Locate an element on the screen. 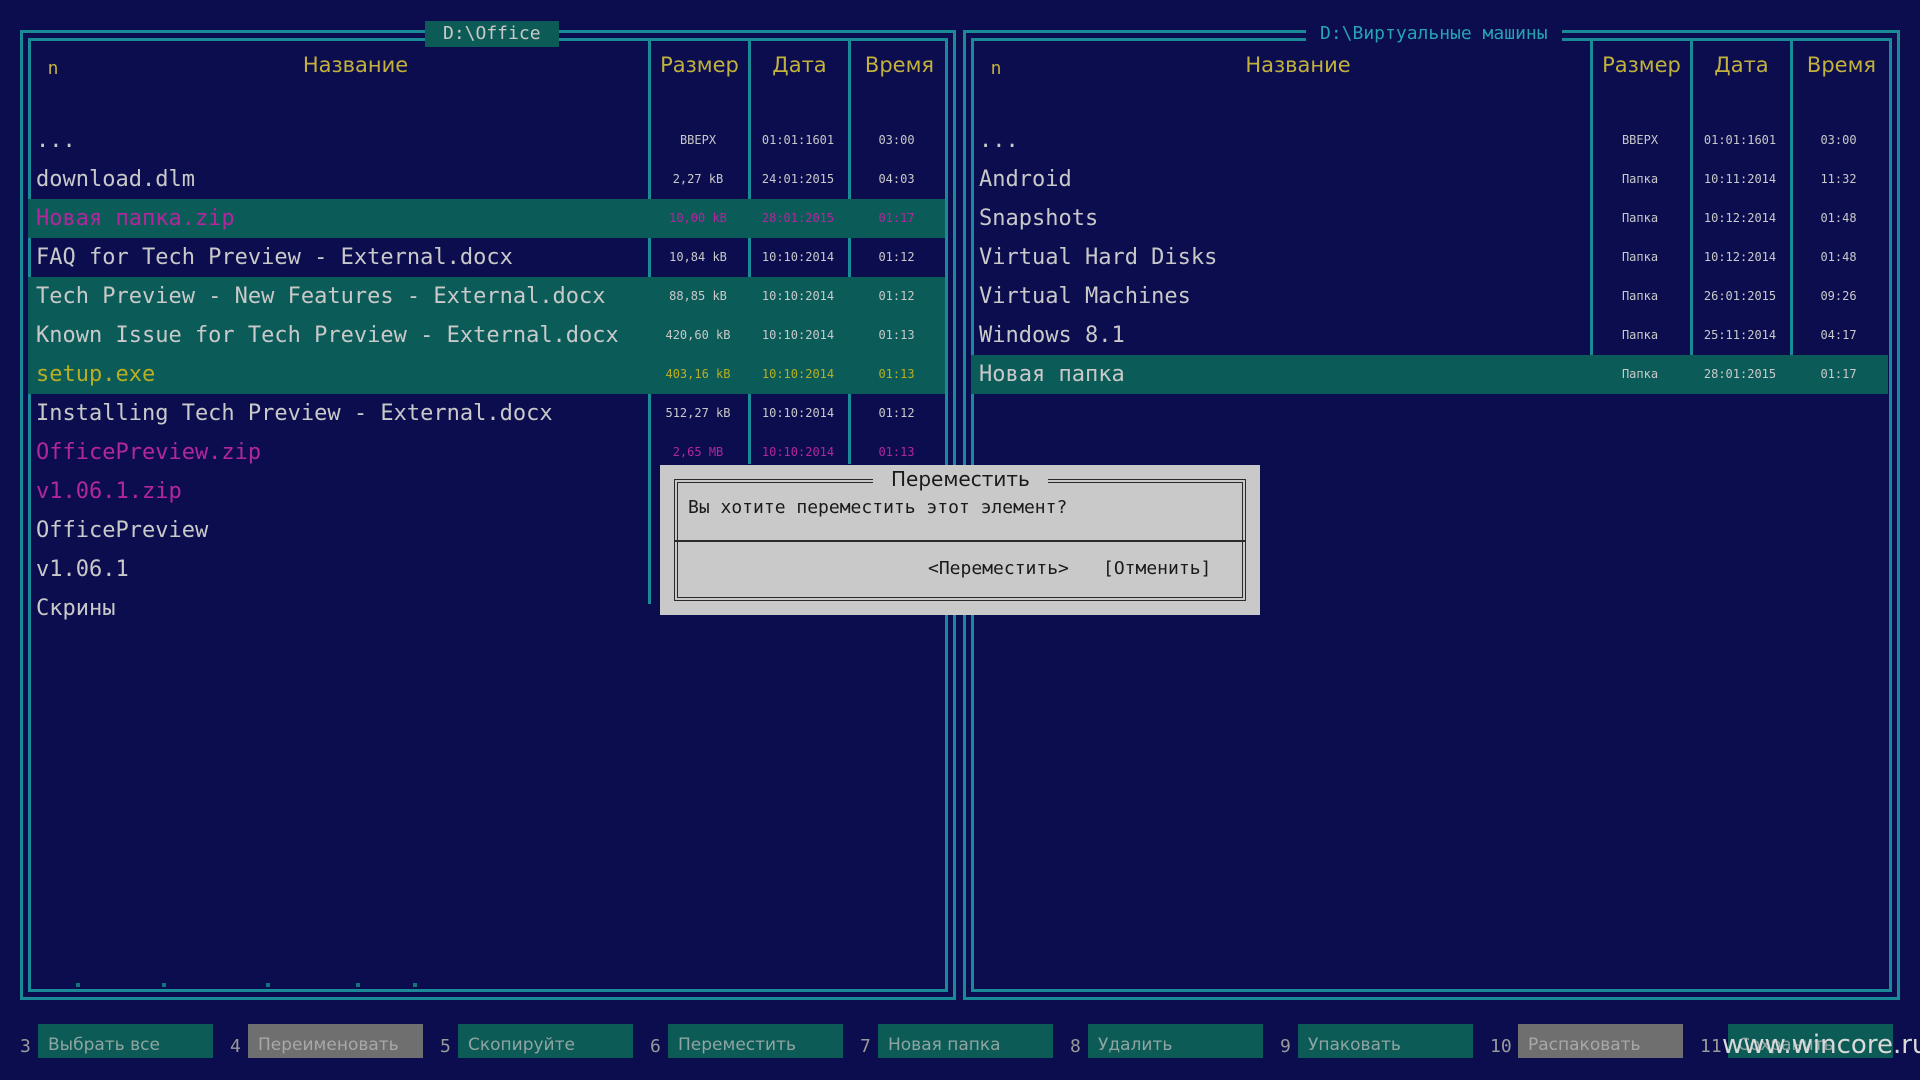 The image size is (1920, 1080). fkey-number: 11 is located at coordinates (1711, 1046).